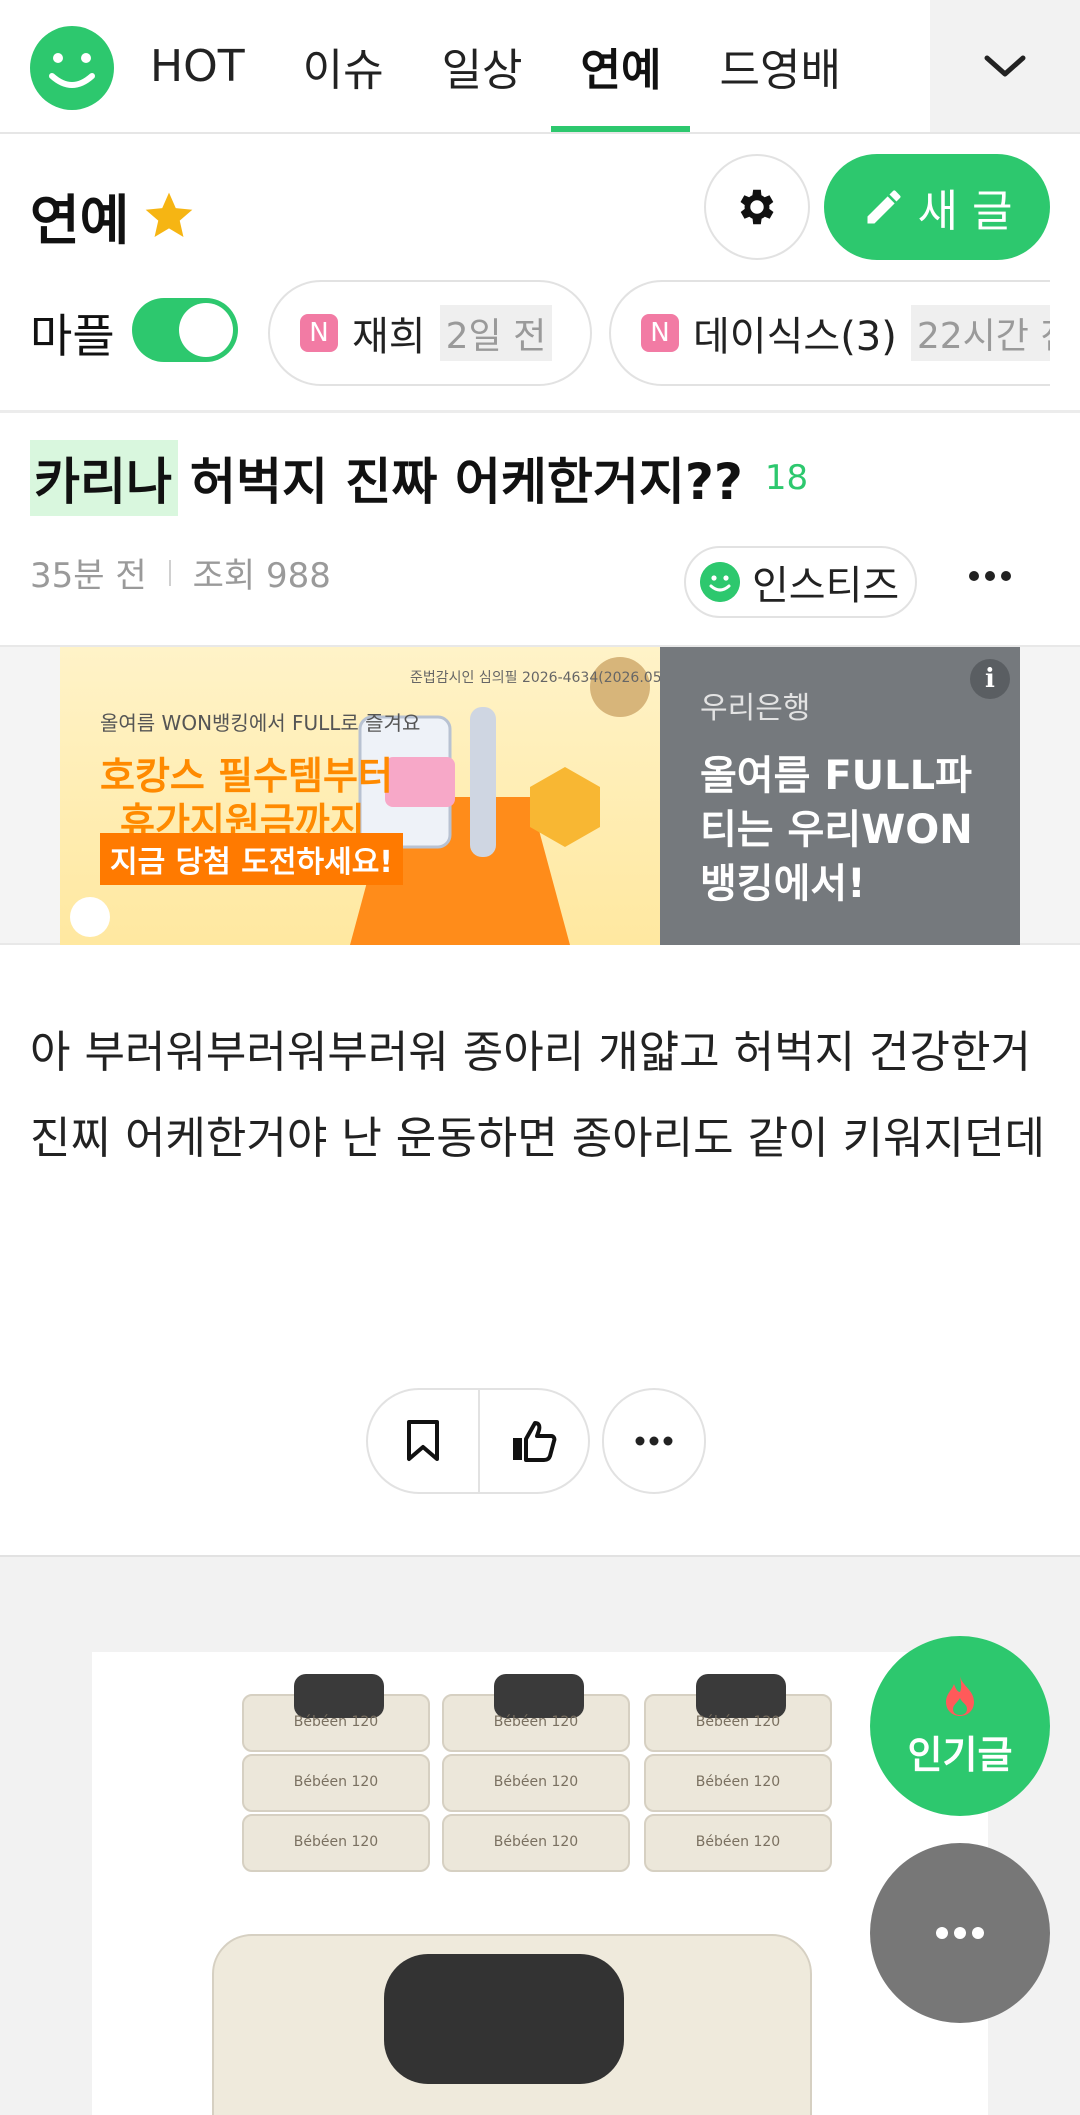  Describe the element at coordinates (780, 66) in the screenshot. I see `tab-drama: 드영배` at that location.